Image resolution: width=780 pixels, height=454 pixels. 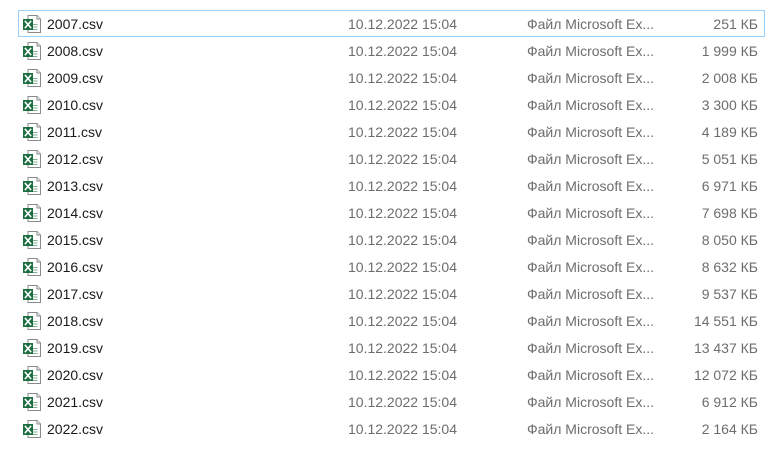 I want to click on file-name: 2012.csv, so click(x=75, y=159).